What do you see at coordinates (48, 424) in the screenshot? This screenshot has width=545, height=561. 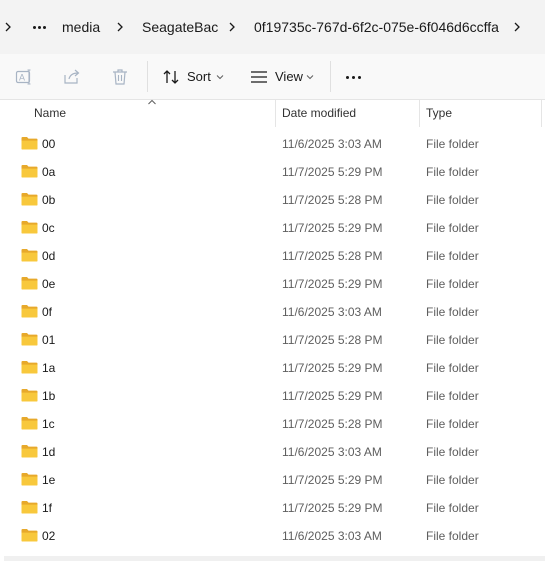 I see `file-name: 1c` at bounding box center [48, 424].